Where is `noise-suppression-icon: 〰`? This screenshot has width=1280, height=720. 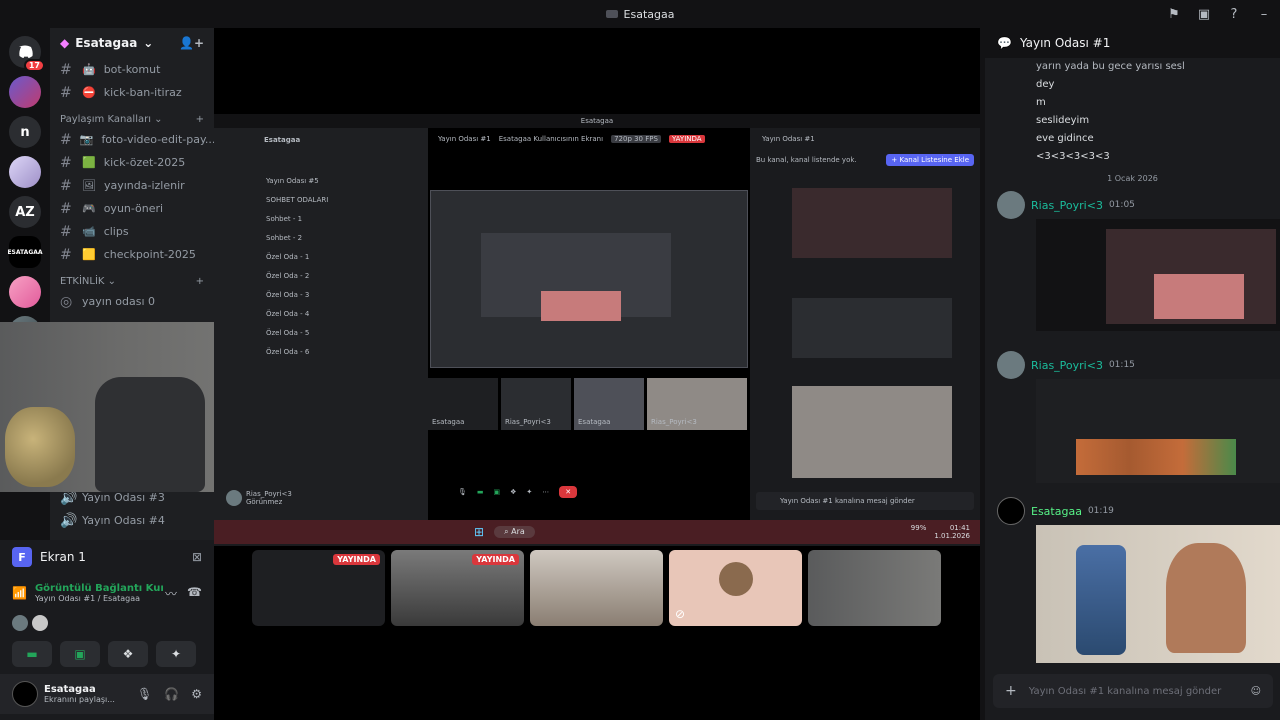
noise-suppression-icon: 〰 is located at coordinates (171, 593).